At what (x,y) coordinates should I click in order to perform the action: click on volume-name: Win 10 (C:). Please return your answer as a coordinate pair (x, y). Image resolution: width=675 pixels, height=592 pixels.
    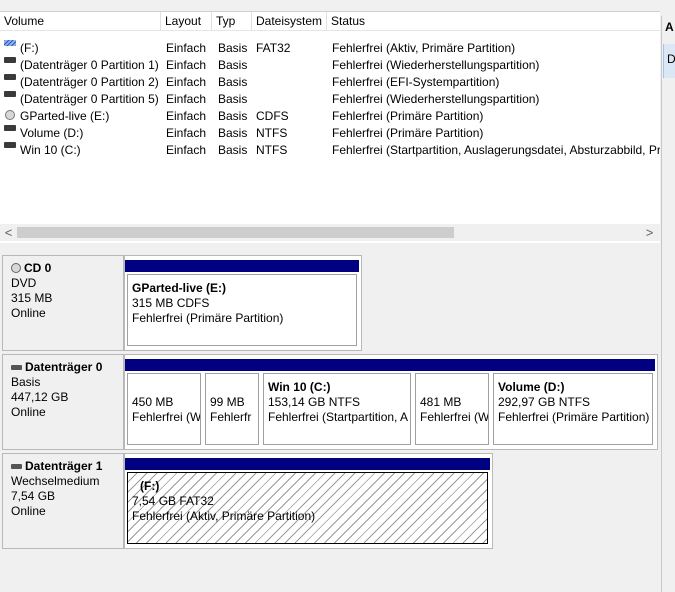
    Looking at the image, I should click on (50, 150).